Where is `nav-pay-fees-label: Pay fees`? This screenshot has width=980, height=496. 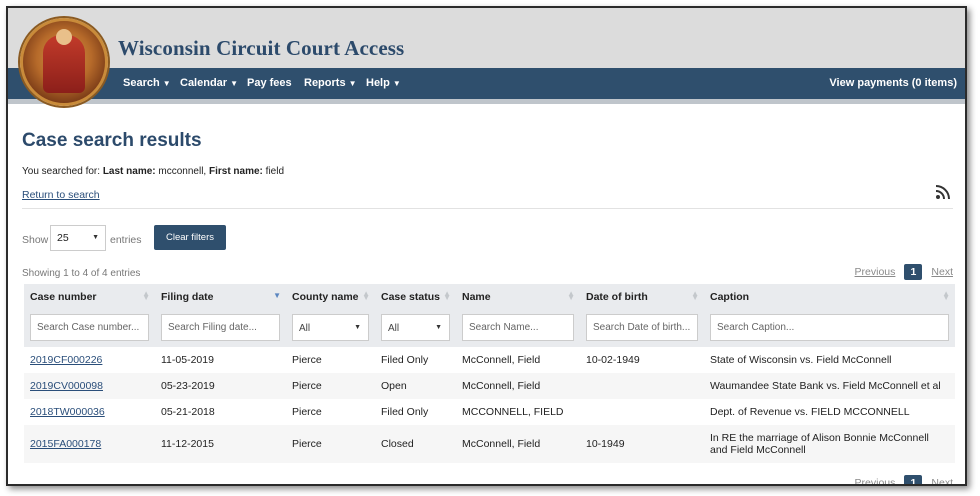 nav-pay-fees-label: Pay fees is located at coordinates (269, 83).